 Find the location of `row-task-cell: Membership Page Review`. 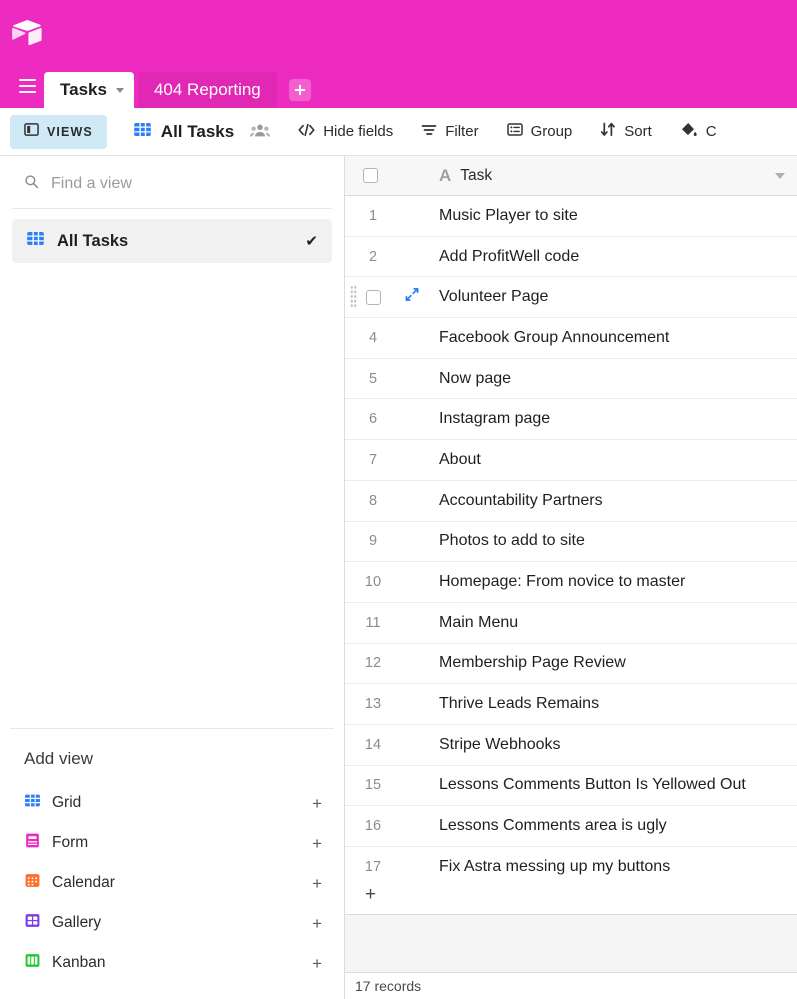

row-task-cell: Membership Page Review is located at coordinates (510, 663).